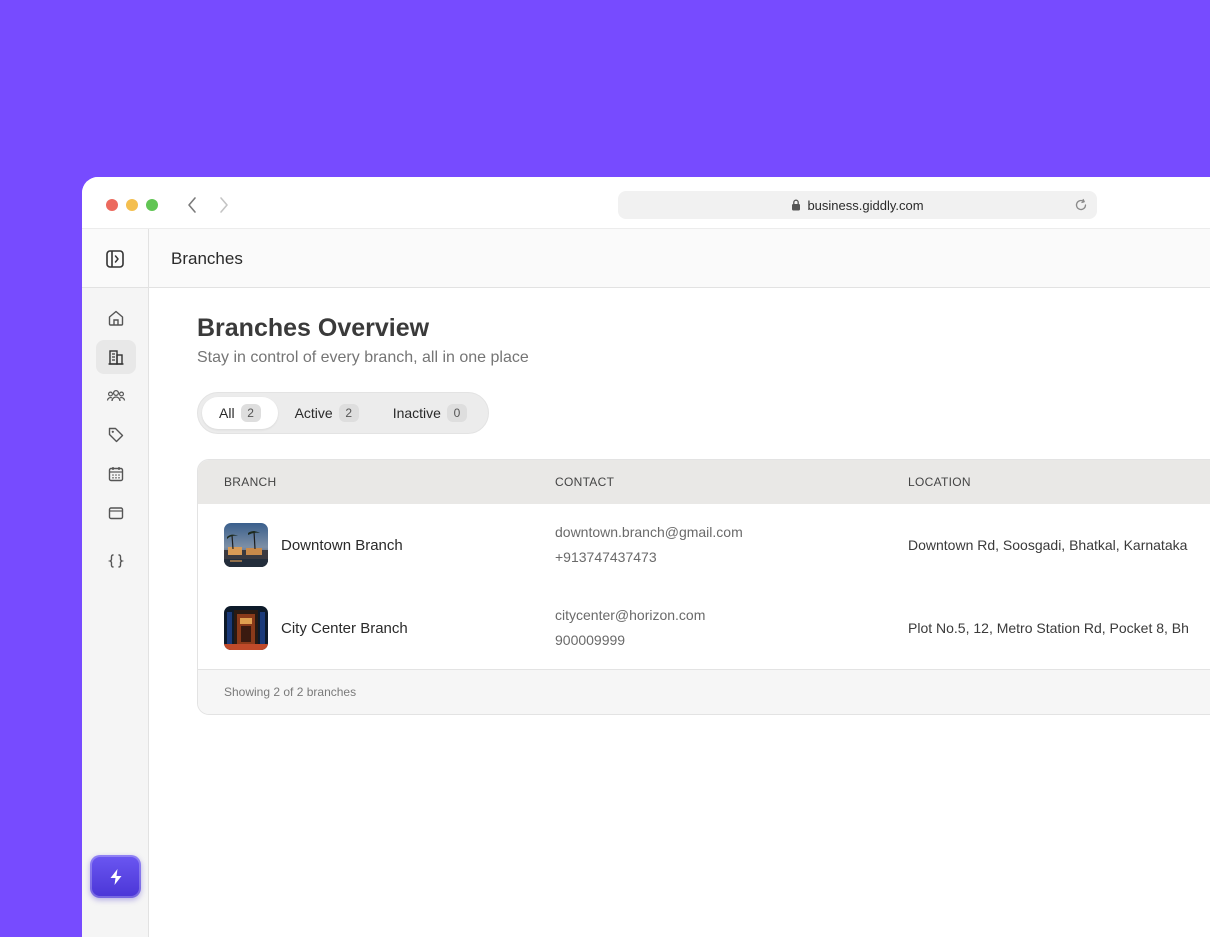 The height and width of the screenshot is (937, 1210). I want to click on calendar-icon, so click(116, 474).